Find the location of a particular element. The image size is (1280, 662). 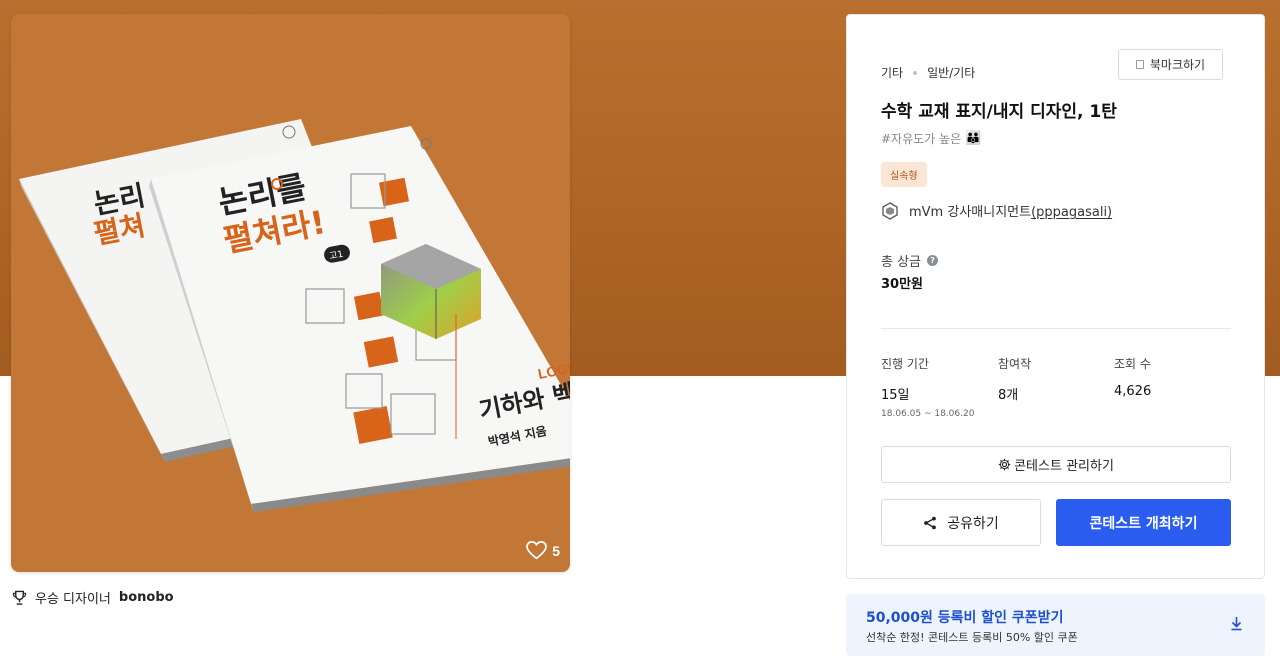

host-name: mVm 강사매니지먼트 is located at coordinates (970, 212).